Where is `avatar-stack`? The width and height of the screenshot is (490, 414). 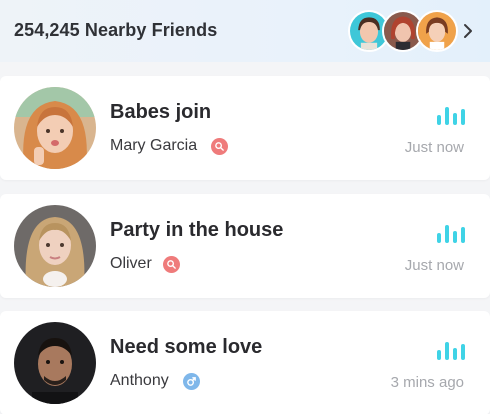 avatar-stack is located at coordinates (403, 31).